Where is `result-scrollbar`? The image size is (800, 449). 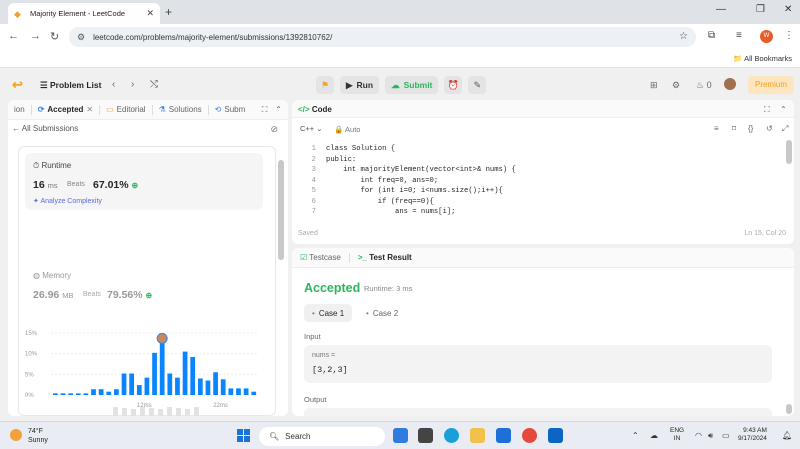 result-scrollbar is located at coordinates (789, 409).